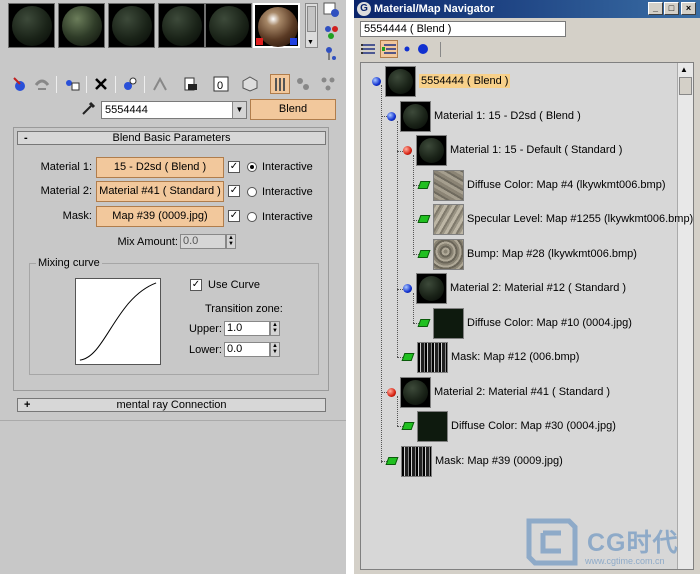 This screenshot has height=574, width=700. I want to click on tree-node-label: Diffuse Color: Map #10 (0004.jpg), so click(549, 323).